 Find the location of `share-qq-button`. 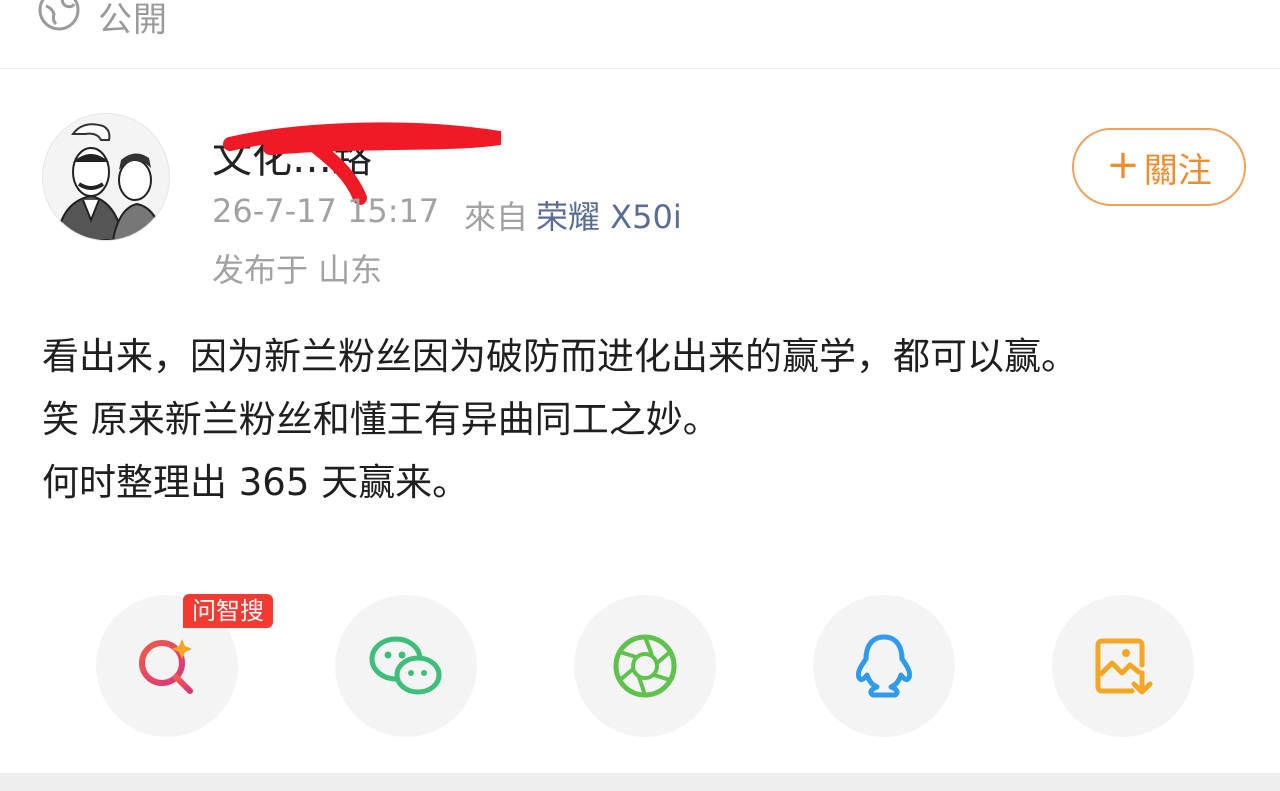

share-qq-button is located at coordinates (884, 666).